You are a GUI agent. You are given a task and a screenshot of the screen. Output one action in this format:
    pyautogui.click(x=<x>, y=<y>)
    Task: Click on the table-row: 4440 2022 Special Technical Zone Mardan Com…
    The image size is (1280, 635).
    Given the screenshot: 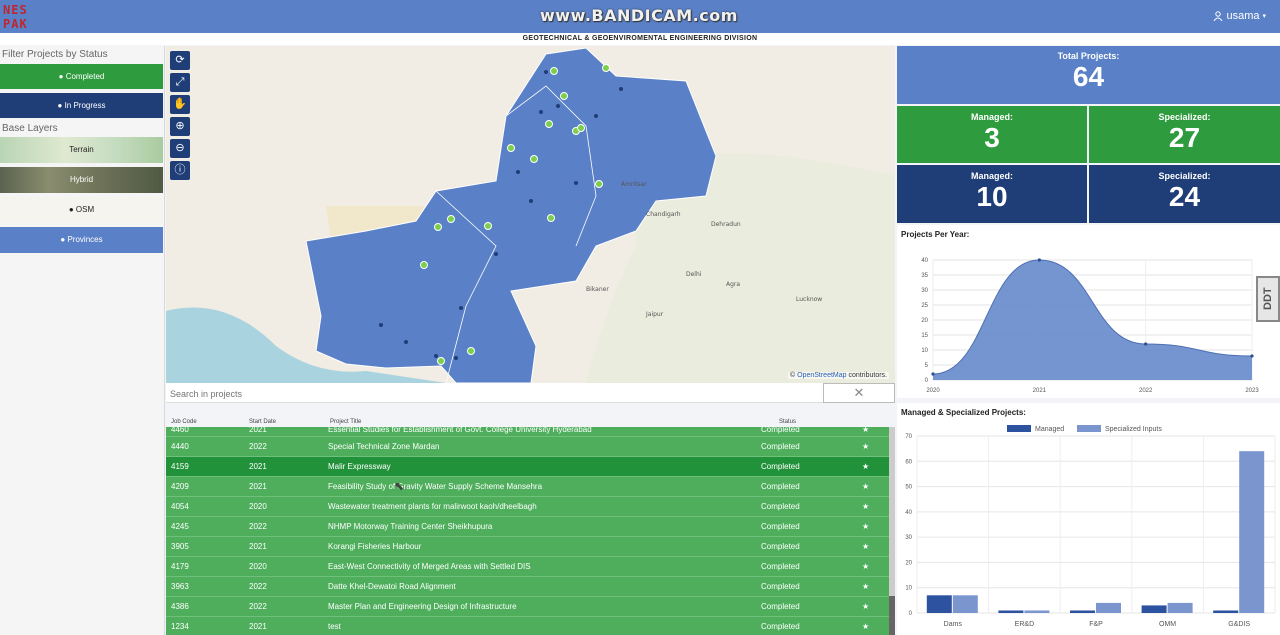 What is the action you would take?
    pyautogui.click(x=527, y=447)
    